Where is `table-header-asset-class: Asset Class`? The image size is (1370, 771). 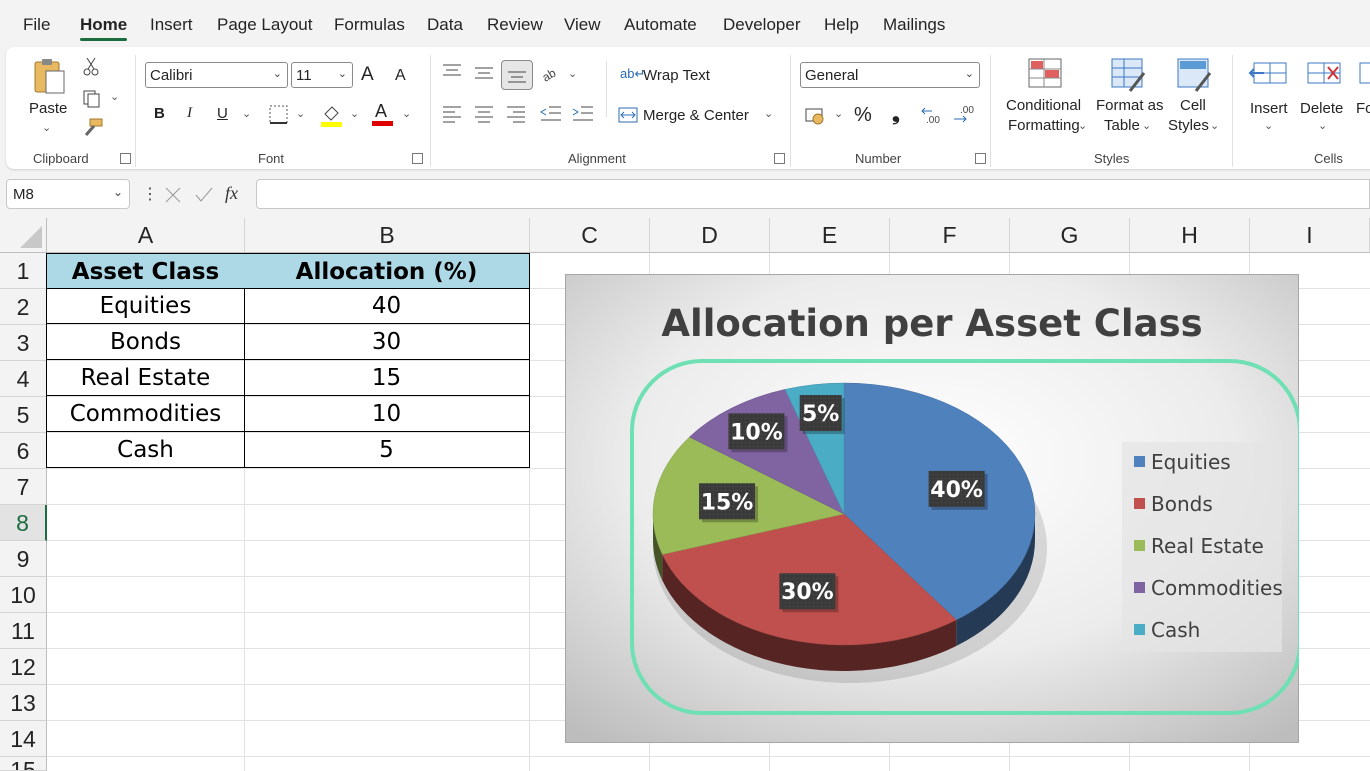
table-header-asset-class: Asset Class is located at coordinates (145, 271).